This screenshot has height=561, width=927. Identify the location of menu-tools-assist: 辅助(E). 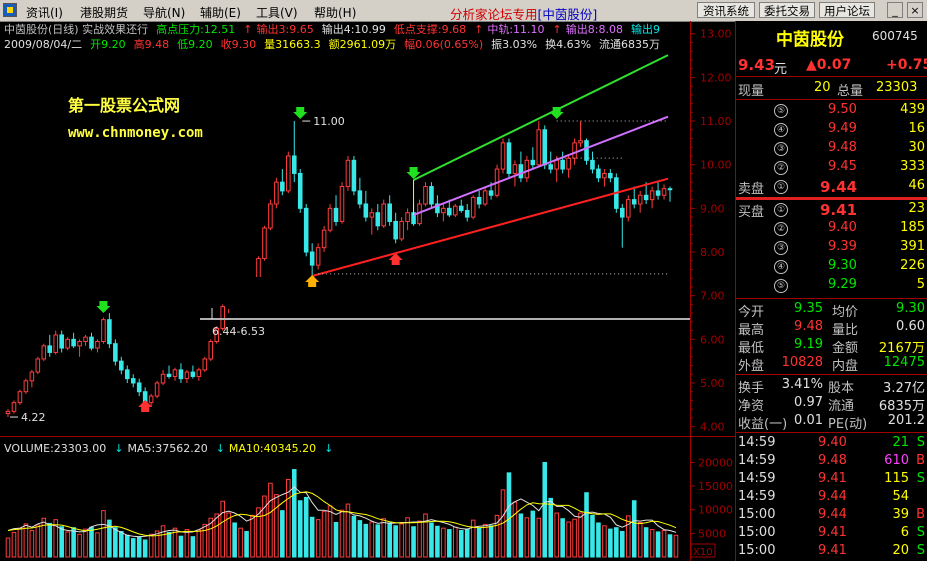
(220, 12).